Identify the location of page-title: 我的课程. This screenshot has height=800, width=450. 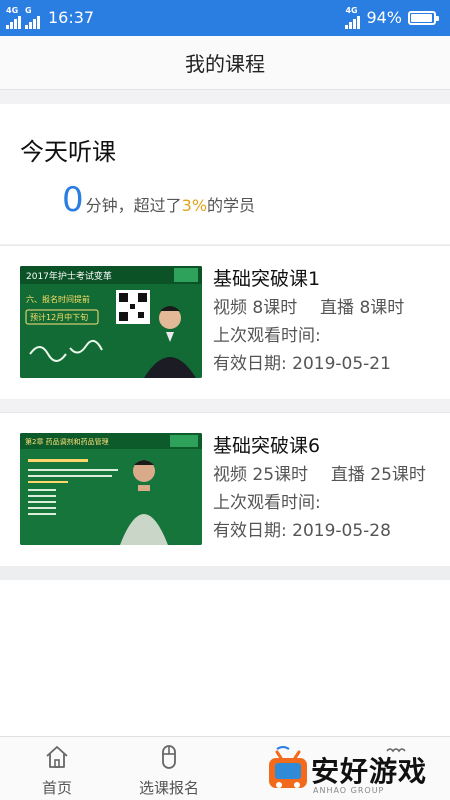
(225, 64).